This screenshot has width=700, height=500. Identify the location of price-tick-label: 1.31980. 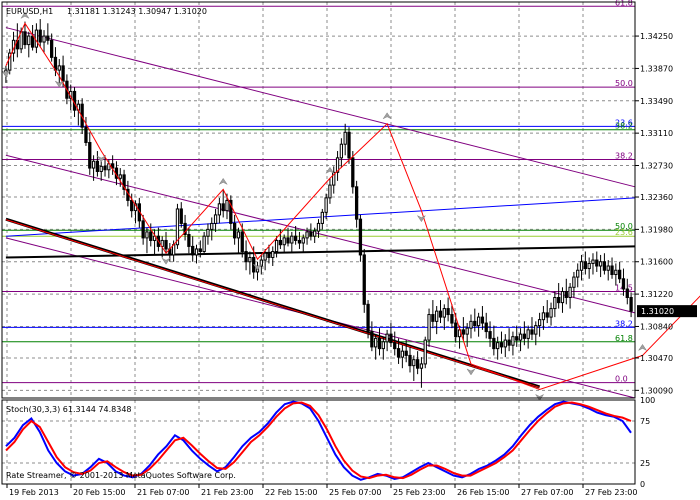
(656, 229).